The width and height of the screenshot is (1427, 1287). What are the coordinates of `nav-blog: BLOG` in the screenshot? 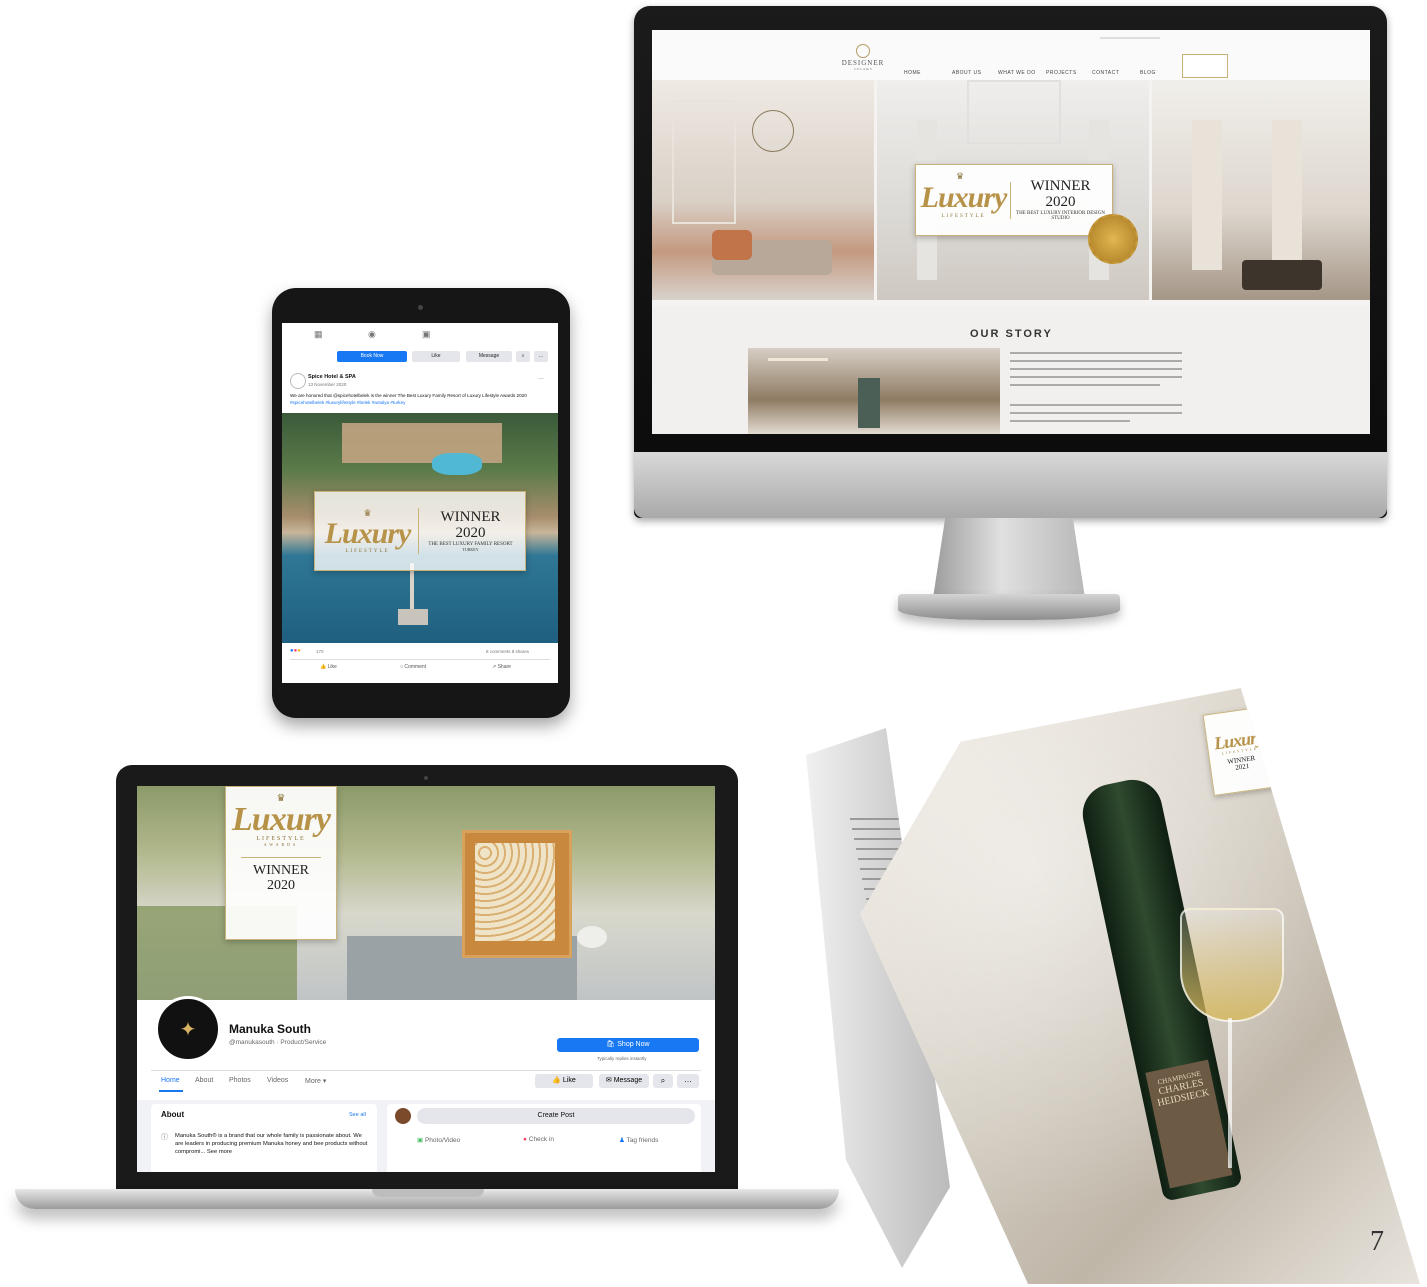 It's located at (1148, 73).